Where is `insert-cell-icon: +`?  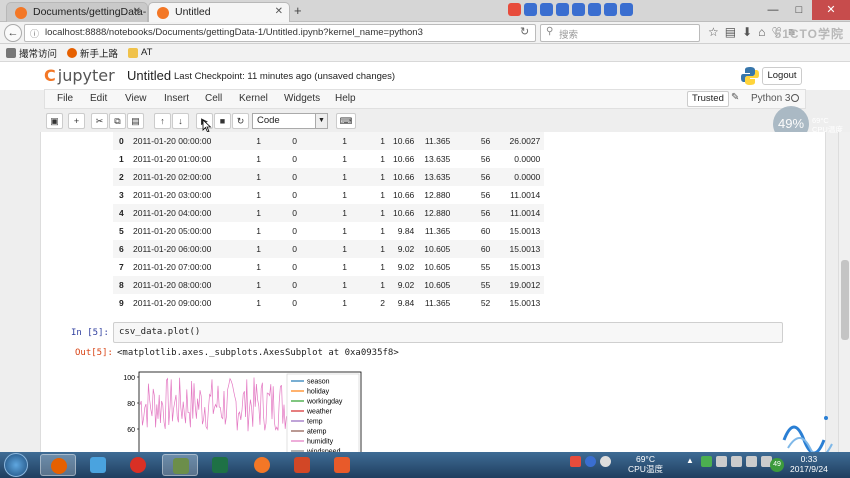 insert-cell-icon: + is located at coordinates (76, 121).